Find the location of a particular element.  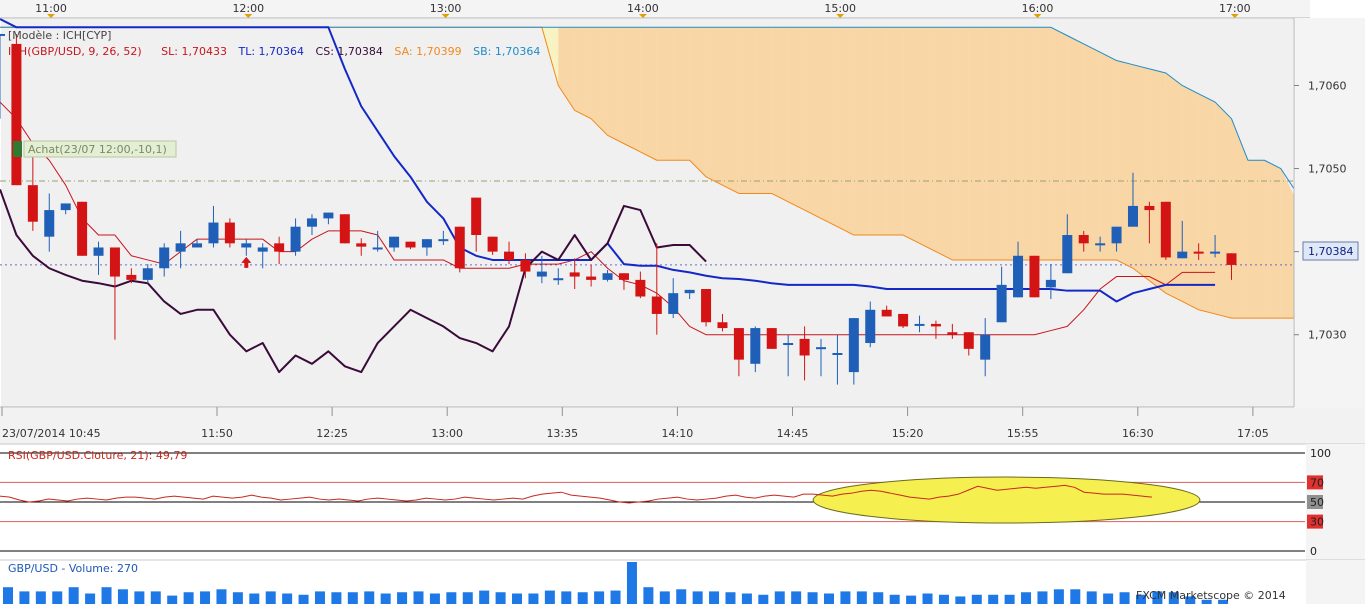

trade-marker: Achat(23/07 12:00,-10,1) is located at coordinates (95, 149).